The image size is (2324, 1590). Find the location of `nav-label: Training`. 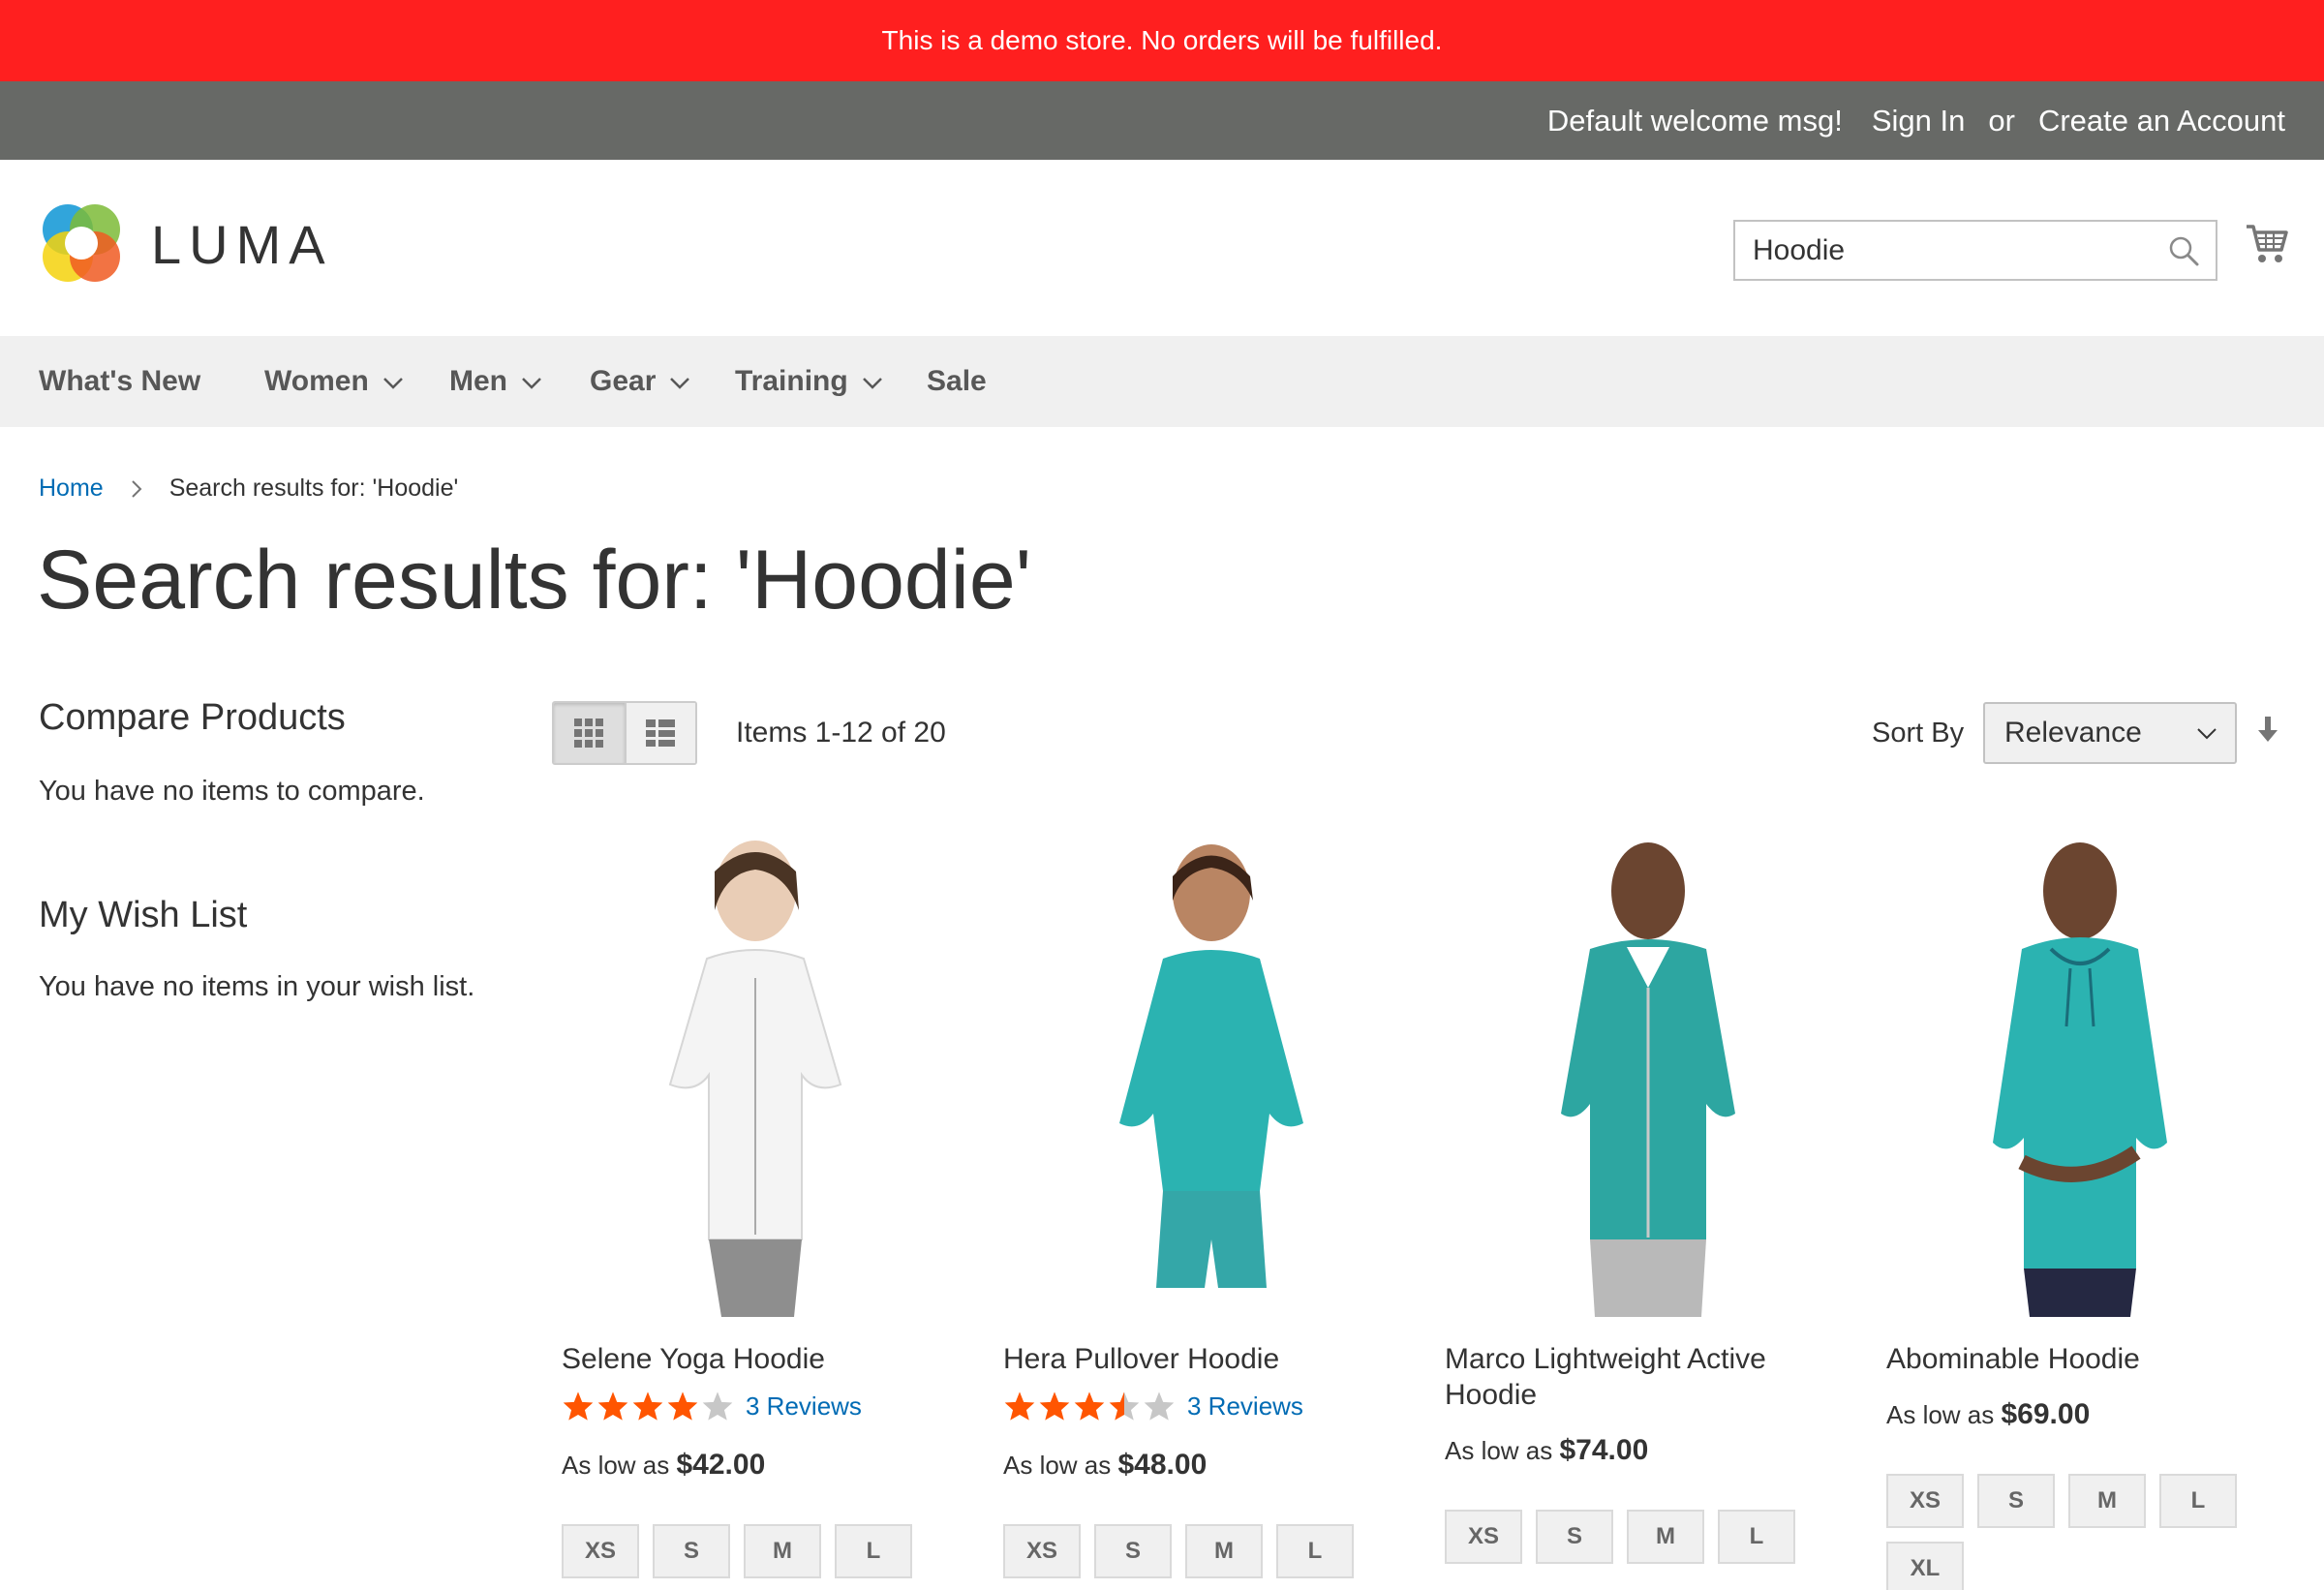

nav-label: Training is located at coordinates (792, 381).